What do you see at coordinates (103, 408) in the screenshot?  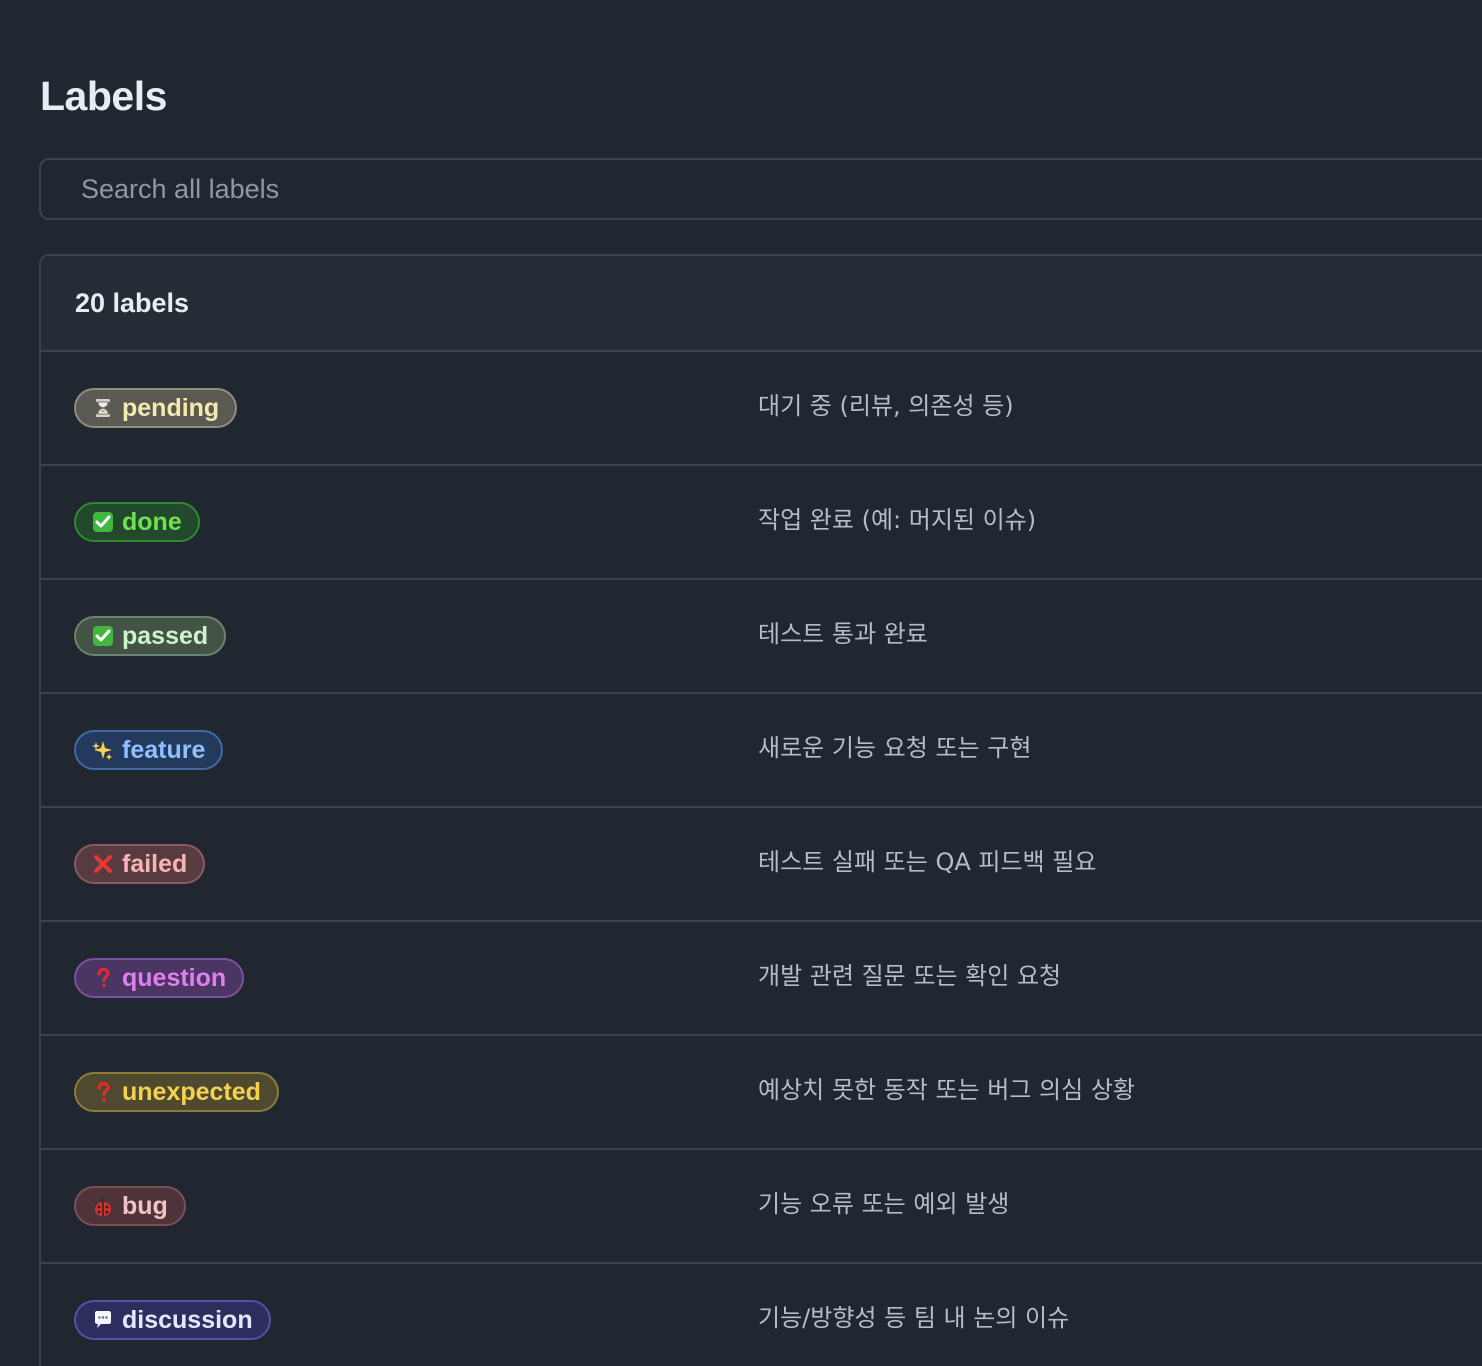 I see `hourglass-icon` at bounding box center [103, 408].